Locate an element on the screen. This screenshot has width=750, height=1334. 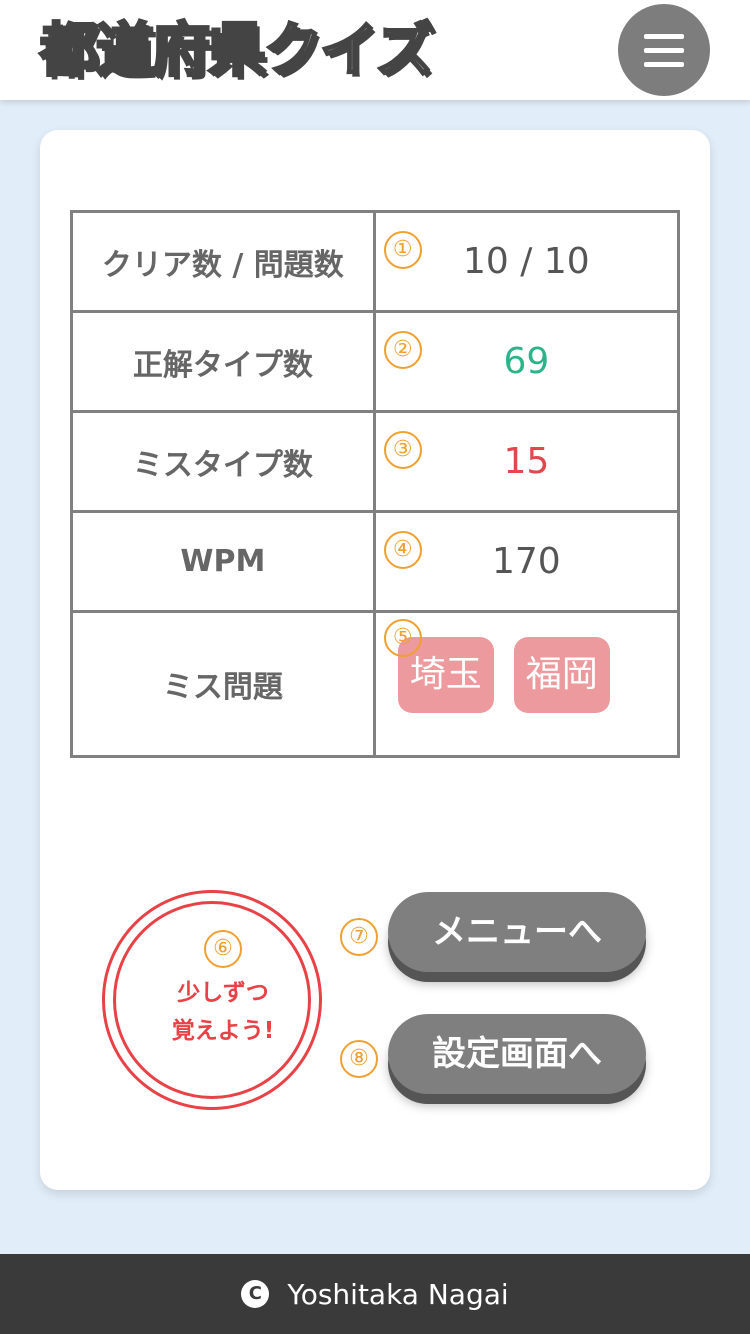
wpm-value: 170 is located at coordinates (526, 561).